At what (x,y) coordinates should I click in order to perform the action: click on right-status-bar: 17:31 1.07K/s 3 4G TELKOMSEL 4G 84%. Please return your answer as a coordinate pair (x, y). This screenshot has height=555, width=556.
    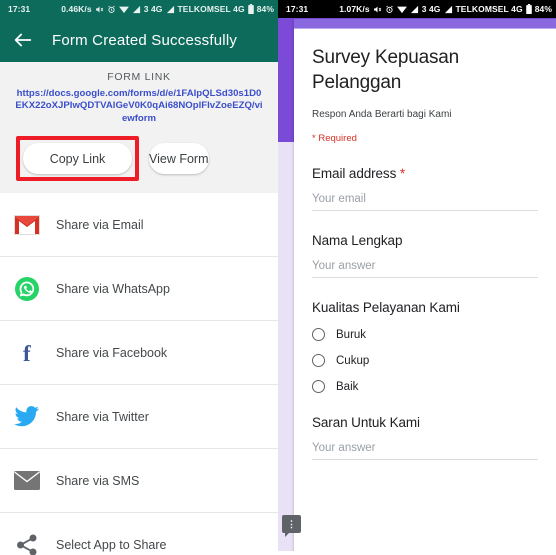
    Looking at the image, I should click on (417, 9).